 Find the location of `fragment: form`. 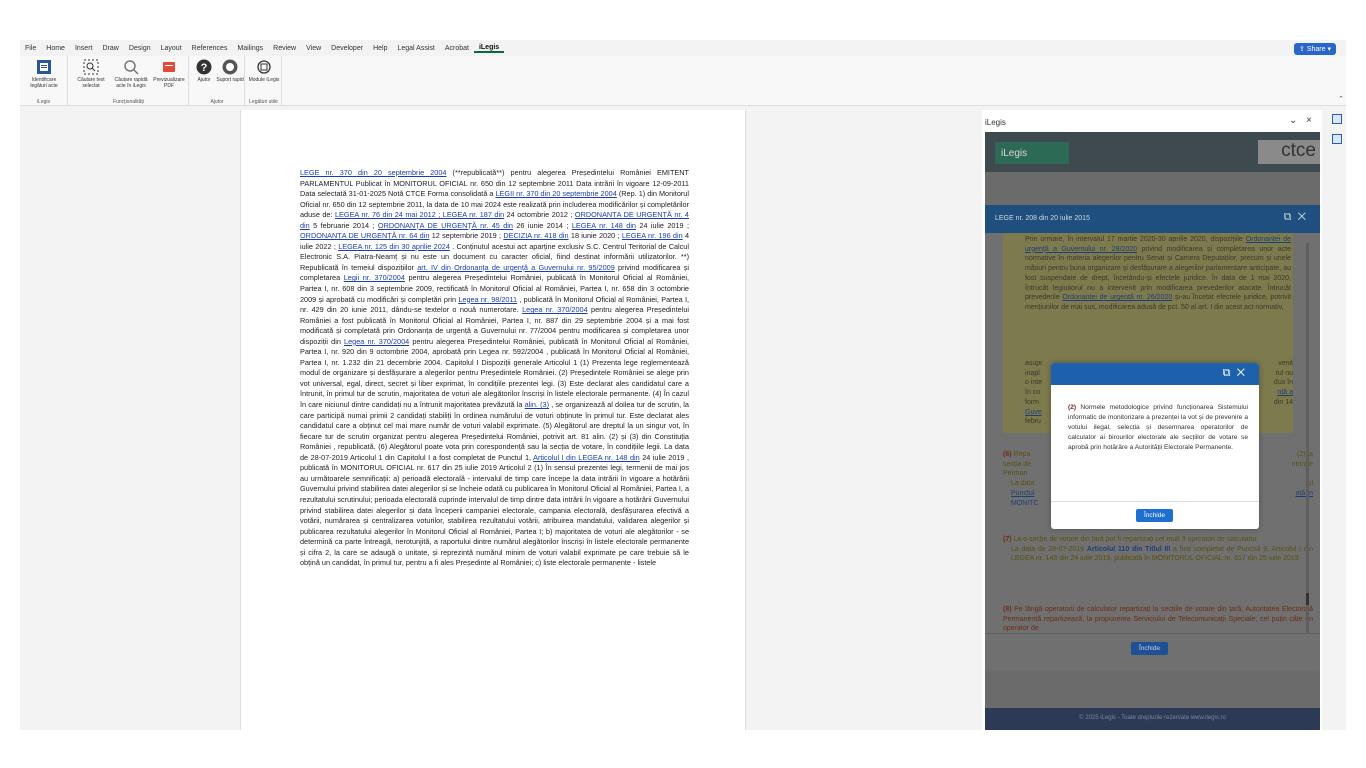

fragment: form is located at coordinates (1032, 402).